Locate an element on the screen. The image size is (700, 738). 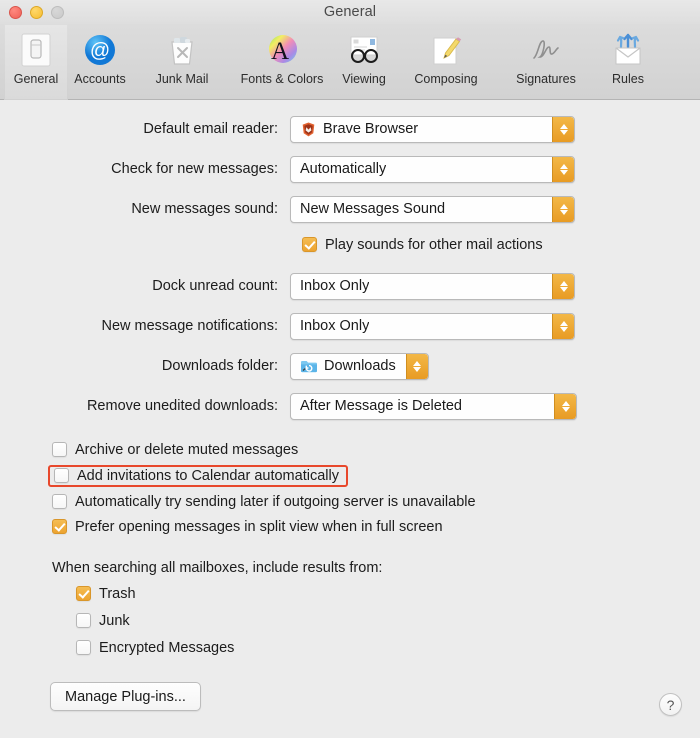
toolbar-item-fonts-colors: A Fonts & Colors is located at coordinates (282, 62).